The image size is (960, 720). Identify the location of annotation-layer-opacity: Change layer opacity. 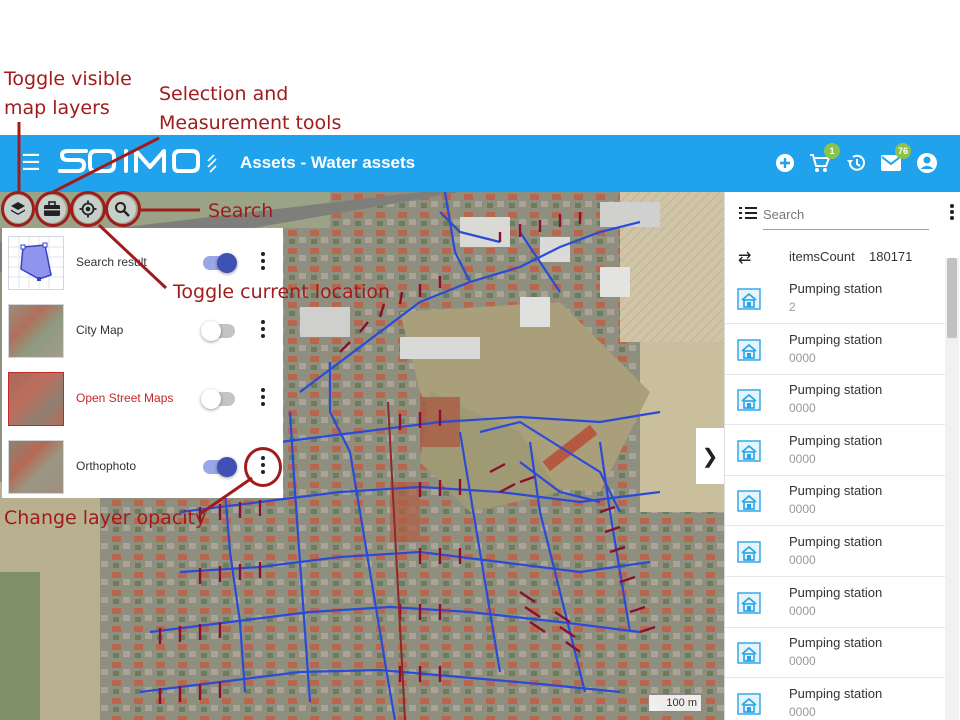
(105, 518).